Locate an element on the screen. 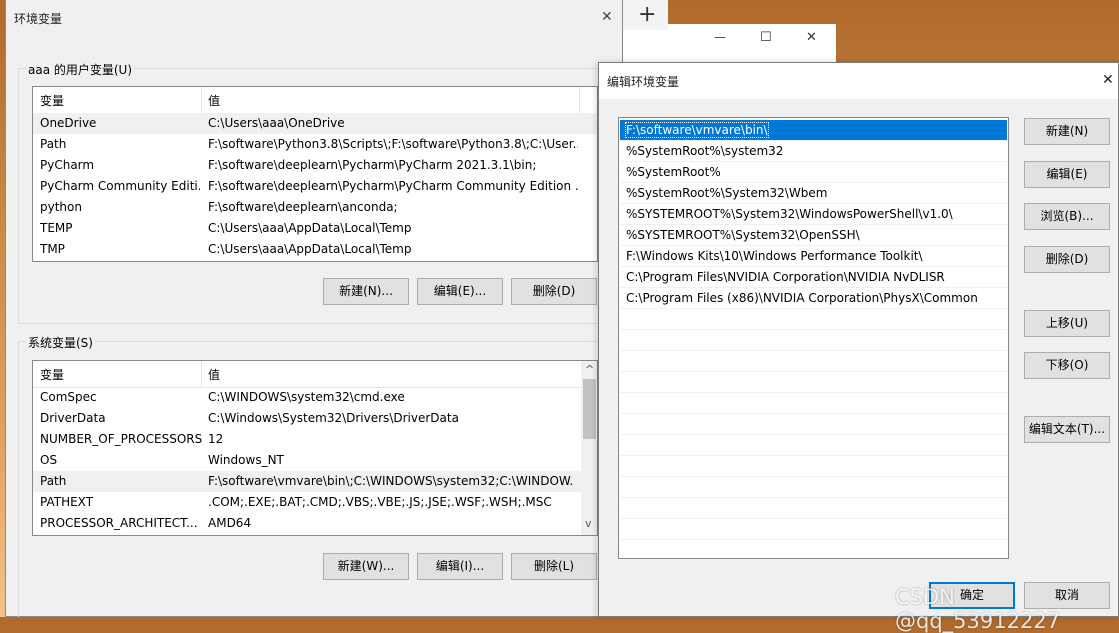  user-group-label: aaa 的用户变量(U) is located at coordinates (80, 69).